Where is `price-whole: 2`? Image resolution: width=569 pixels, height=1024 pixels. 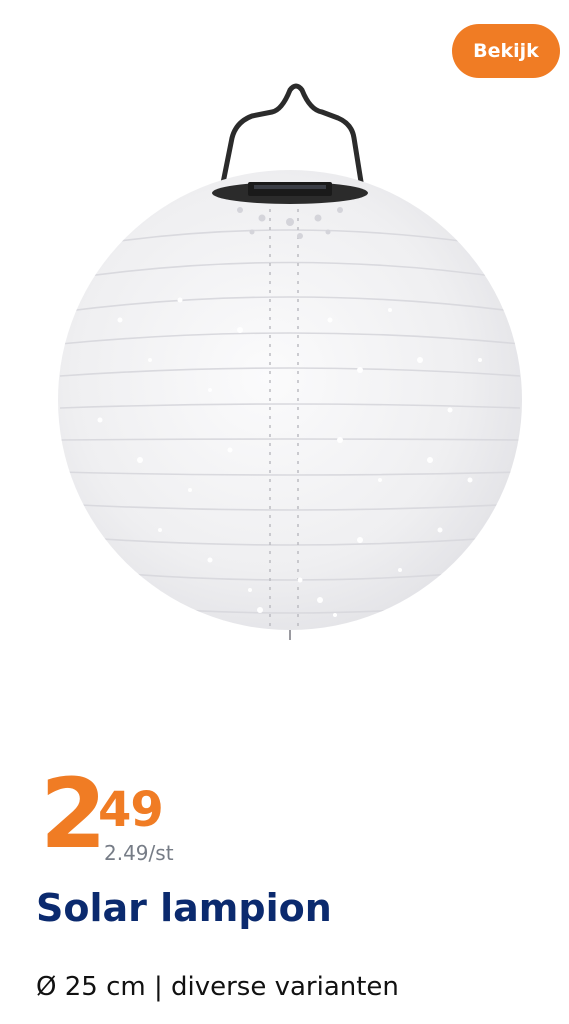
price-whole: 2 is located at coordinates (73, 814).